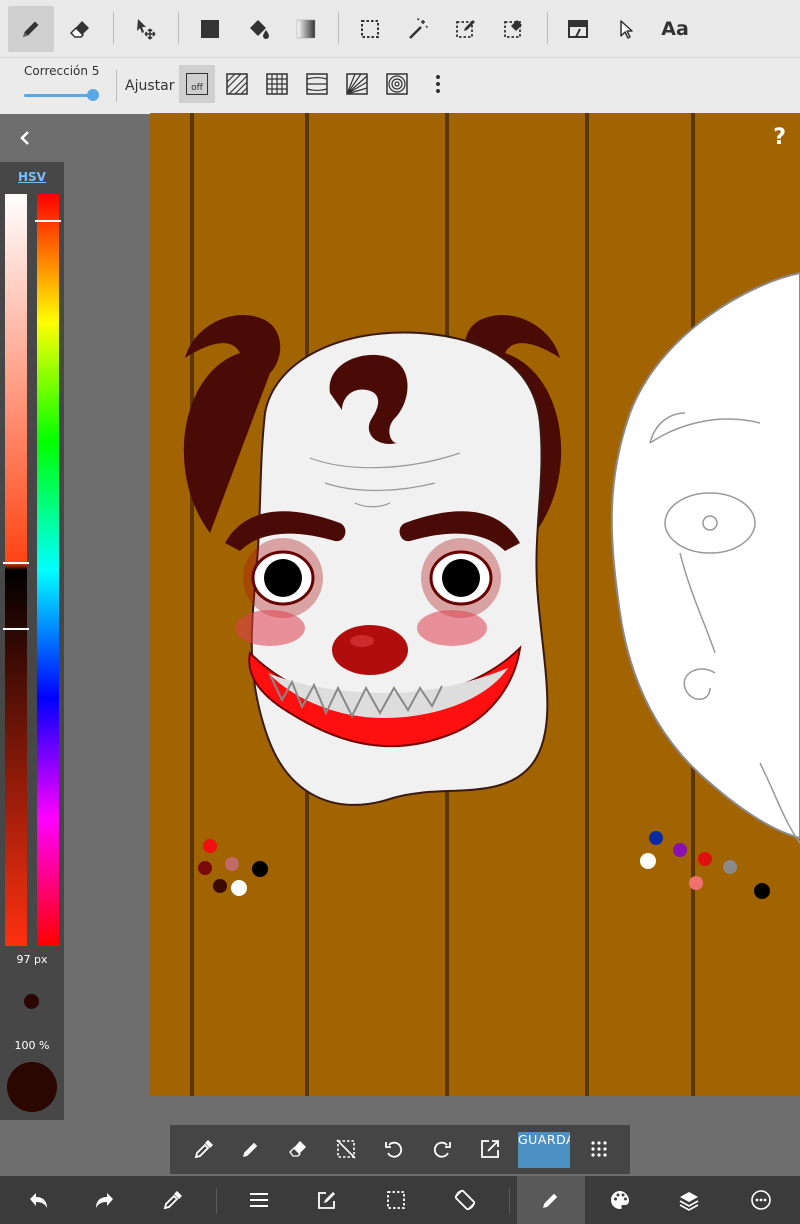  I want to click on move-tool-button, so click(145, 29).